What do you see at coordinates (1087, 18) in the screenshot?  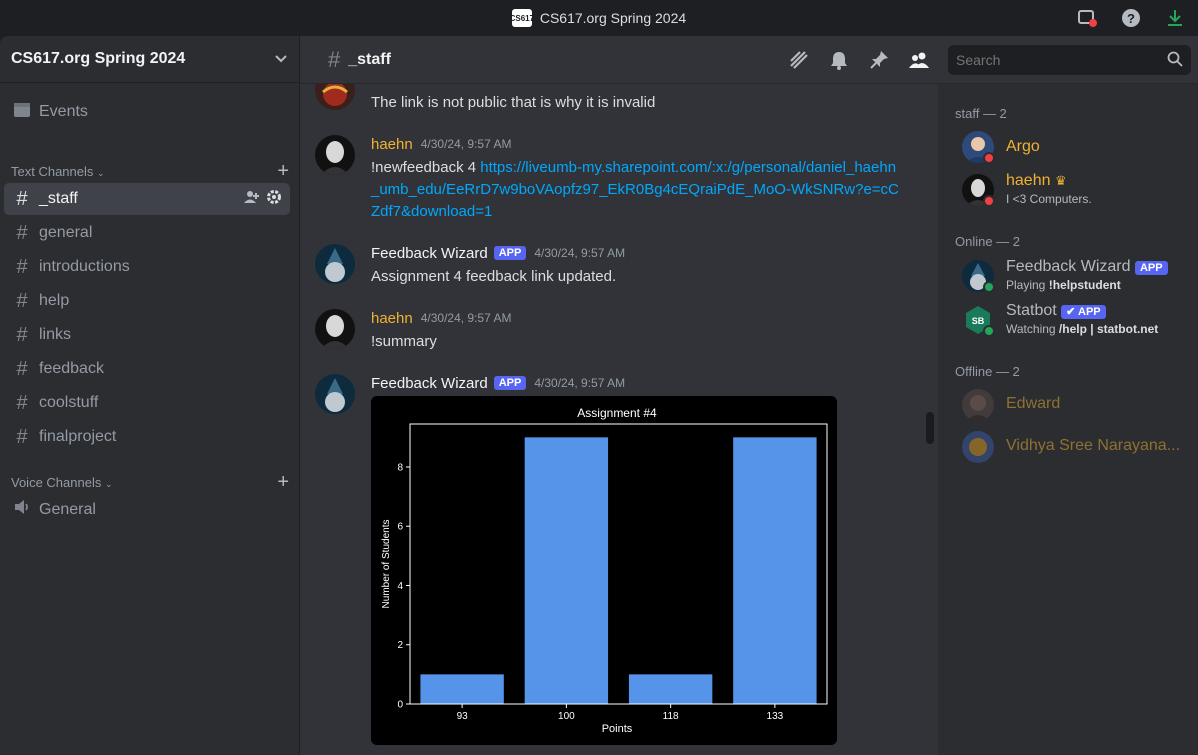 I see `inbox-icon` at bounding box center [1087, 18].